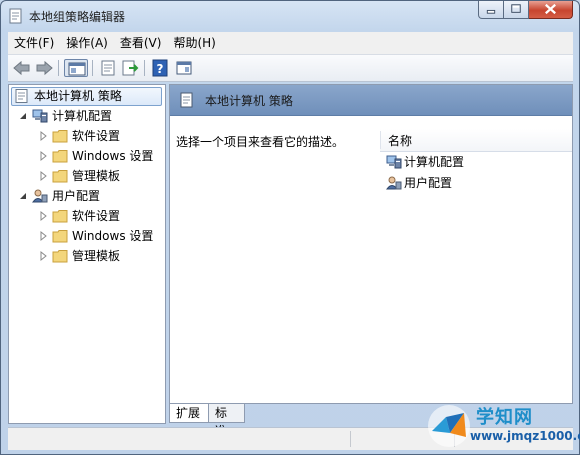 This screenshot has height=455, width=580. I want to click on tree-item-user-templates: 管理模板, so click(101, 256).